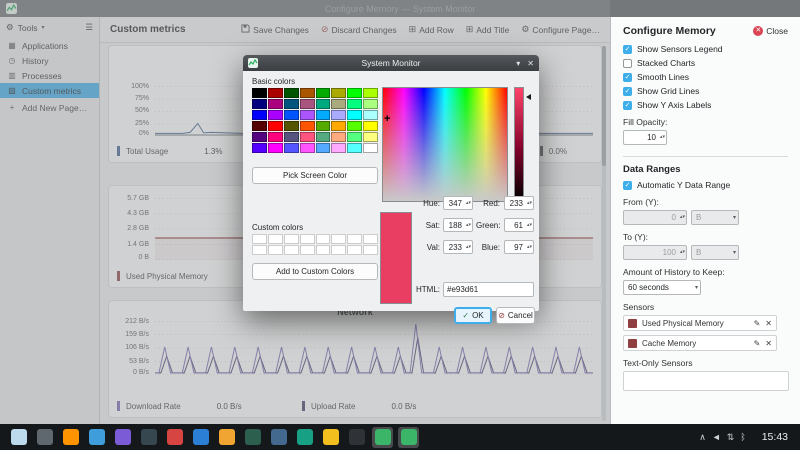 The width and height of the screenshot is (800, 450). I want to click on add-title-button: ⊞ Add Title, so click(488, 29).